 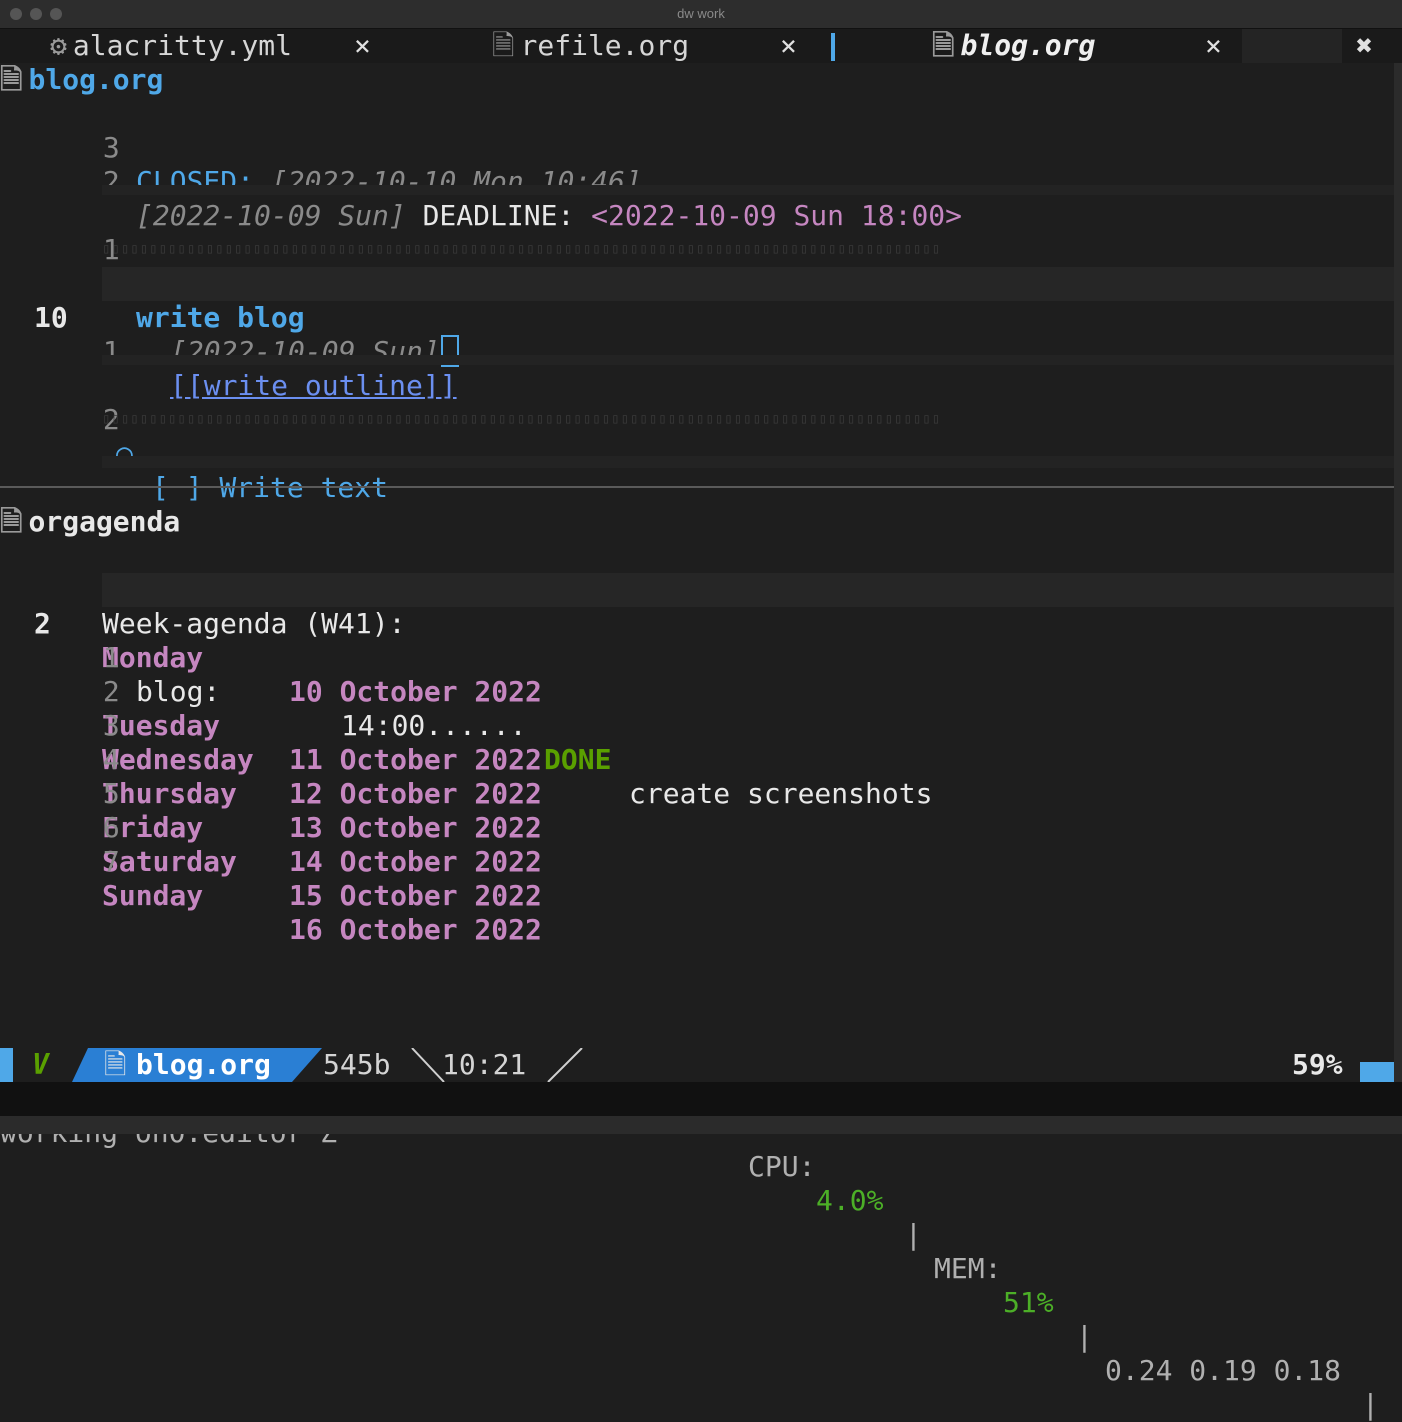 What do you see at coordinates (321, 147) in the screenshot?
I see `editor-line: 3 CLOSED: [2022-10-10 Mon 10:46]` at bounding box center [321, 147].